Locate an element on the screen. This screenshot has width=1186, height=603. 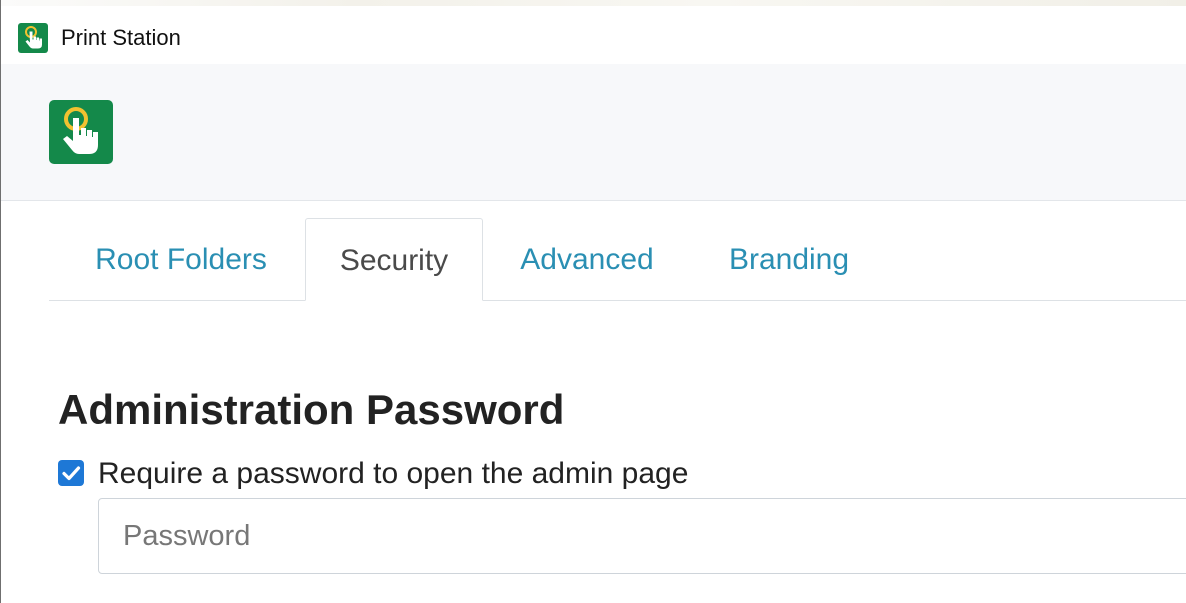
section-title: Administration Password is located at coordinates (311, 409).